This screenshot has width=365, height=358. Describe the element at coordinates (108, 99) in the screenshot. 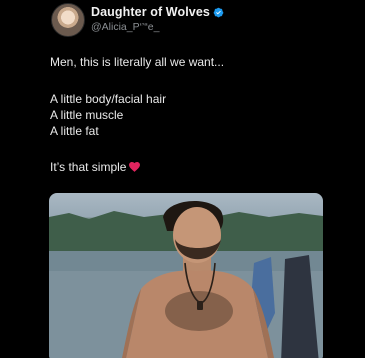

I see `tweet-text-line-2: A little body/facial hair` at that location.